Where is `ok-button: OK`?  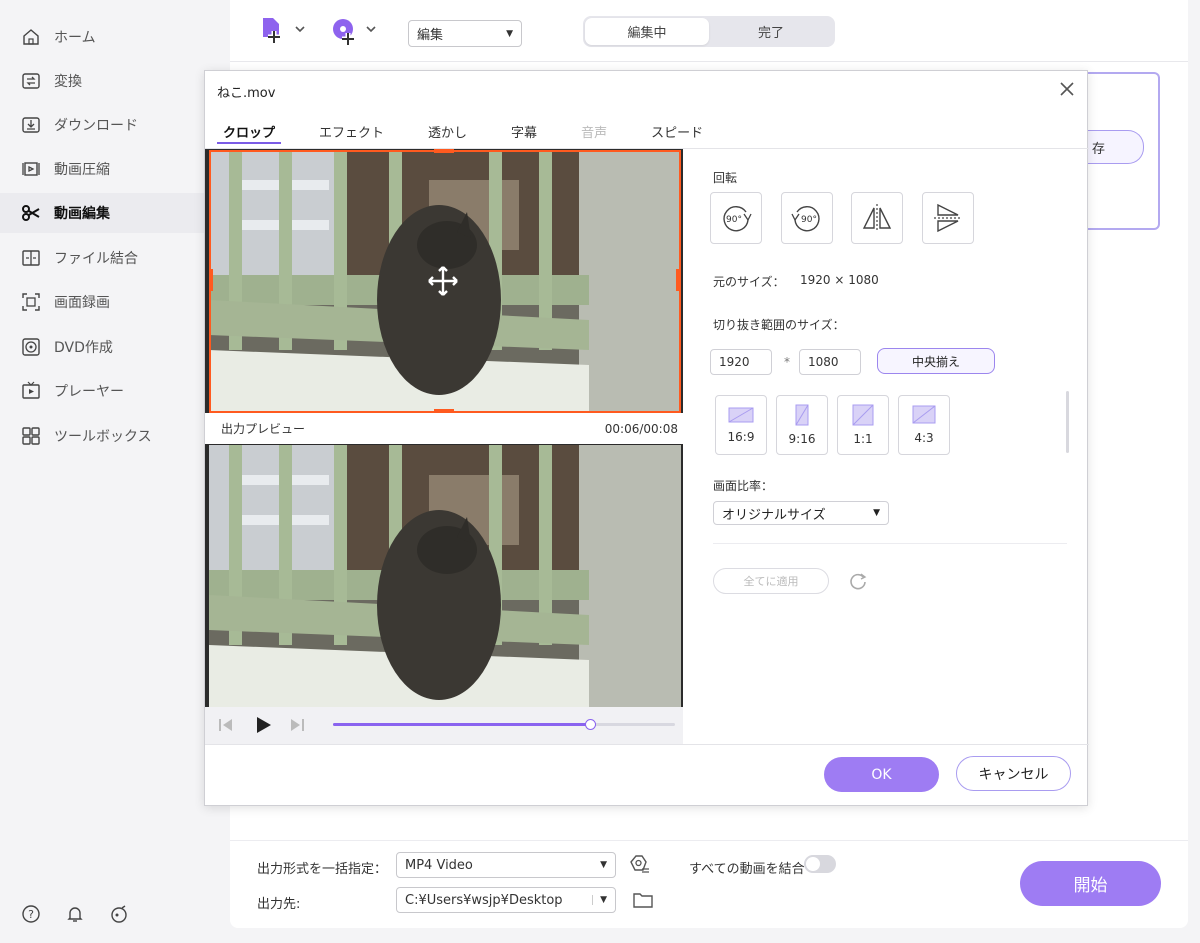
ok-button: OK is located at coordinates (881, 774).